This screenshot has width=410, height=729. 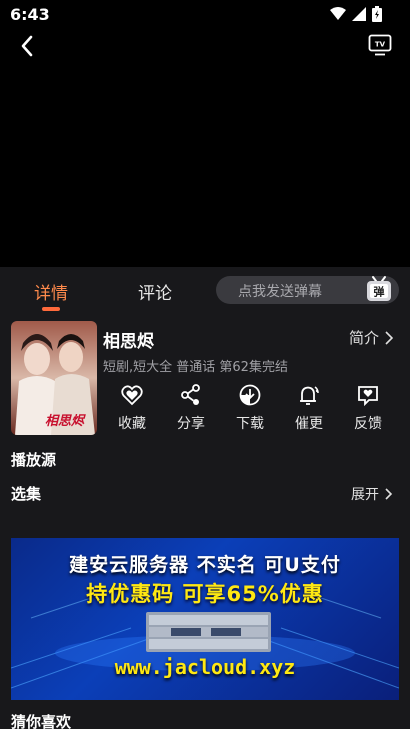 I want to click on recommend-heading: 猜你喜欢, so click(x=41, y=721).